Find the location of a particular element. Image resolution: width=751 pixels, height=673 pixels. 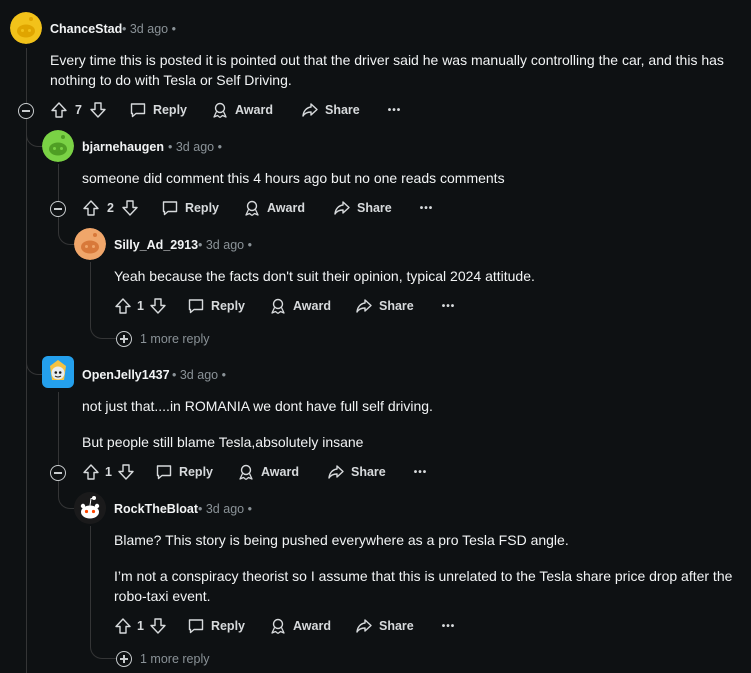

comment-actions: 2 Reply Award Share ••• is located at coordinates (257, 208).